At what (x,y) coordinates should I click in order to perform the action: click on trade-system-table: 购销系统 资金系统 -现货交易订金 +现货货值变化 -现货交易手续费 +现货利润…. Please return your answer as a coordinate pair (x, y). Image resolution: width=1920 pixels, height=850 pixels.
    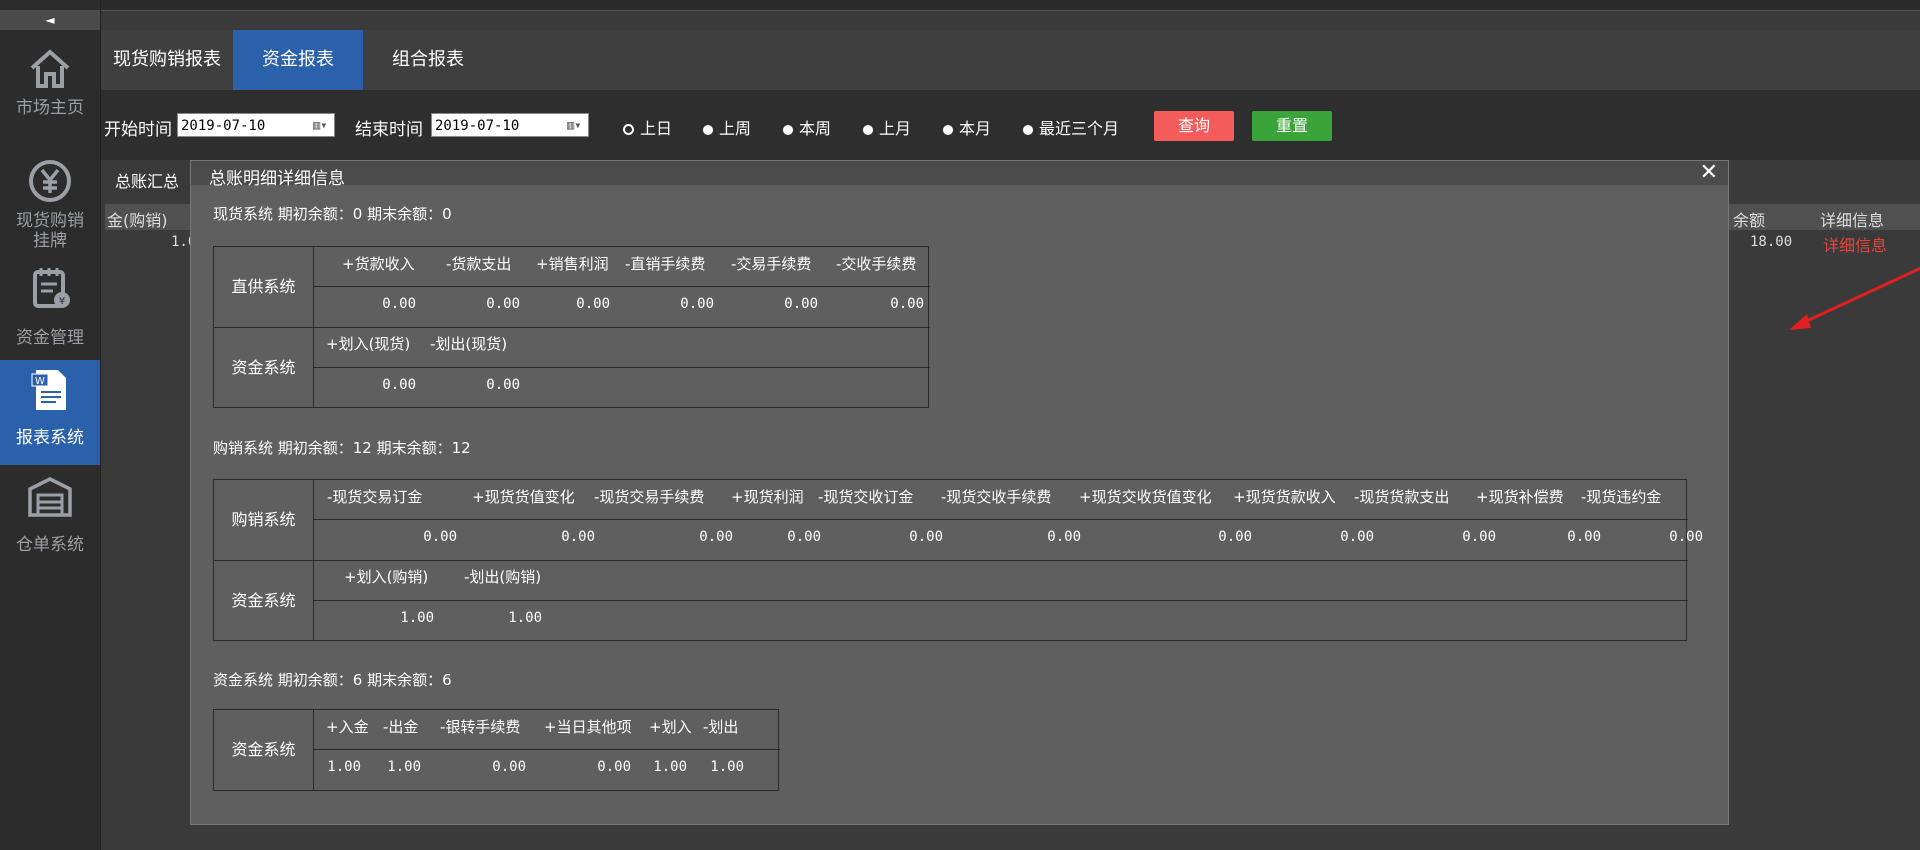
    Looking at the image, I should click on (958, 560).